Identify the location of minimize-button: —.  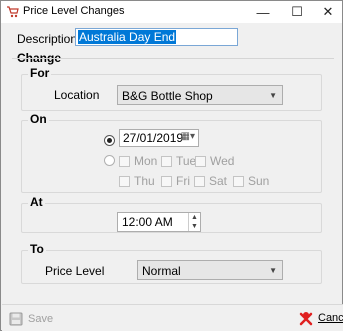
(263, 12).